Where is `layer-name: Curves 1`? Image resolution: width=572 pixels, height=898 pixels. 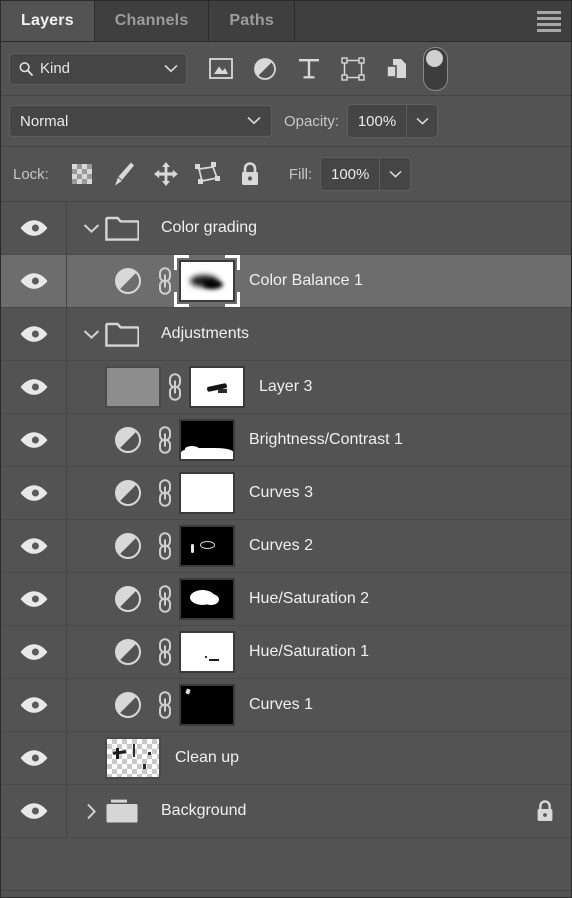 layer-name: Curves 1 is located at coordinates (281, 705).